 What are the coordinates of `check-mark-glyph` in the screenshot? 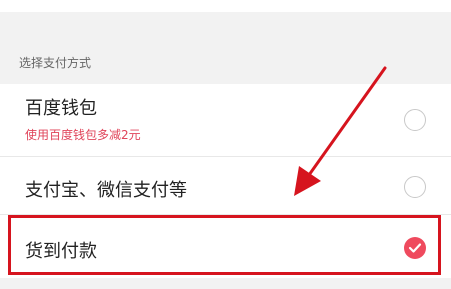 It's located at (415, 248).